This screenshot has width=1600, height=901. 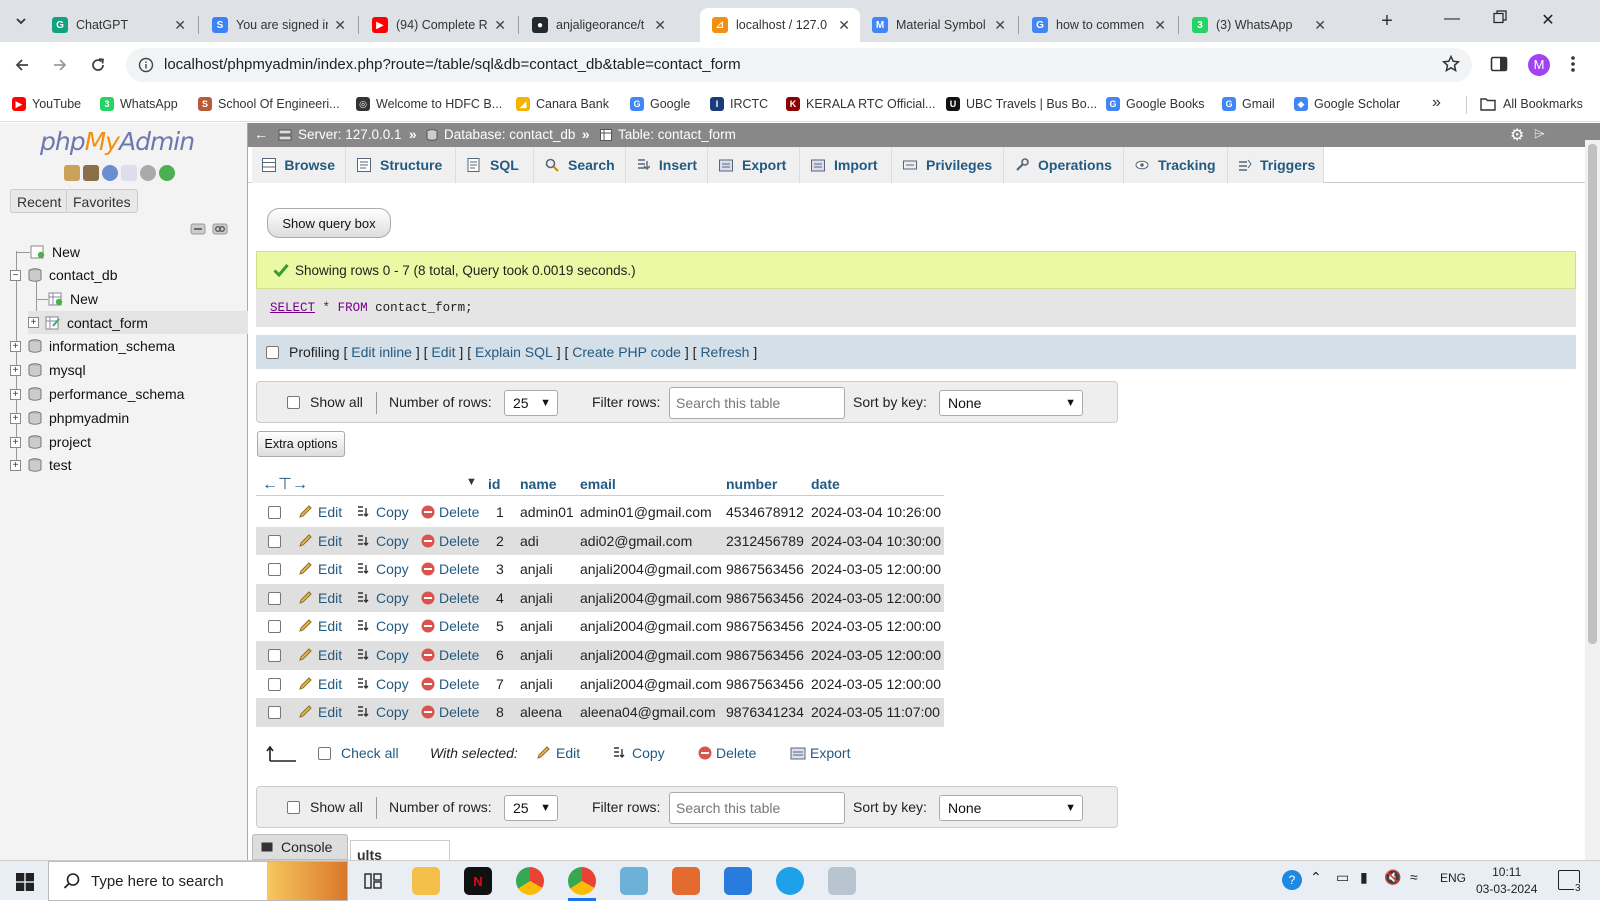 I want to click on expand-toggle: +, so click(x=33, y=322).